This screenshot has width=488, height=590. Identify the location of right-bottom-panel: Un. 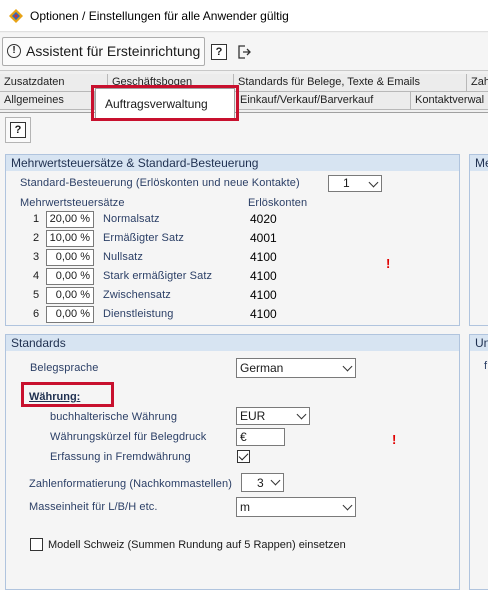
(478, 462).